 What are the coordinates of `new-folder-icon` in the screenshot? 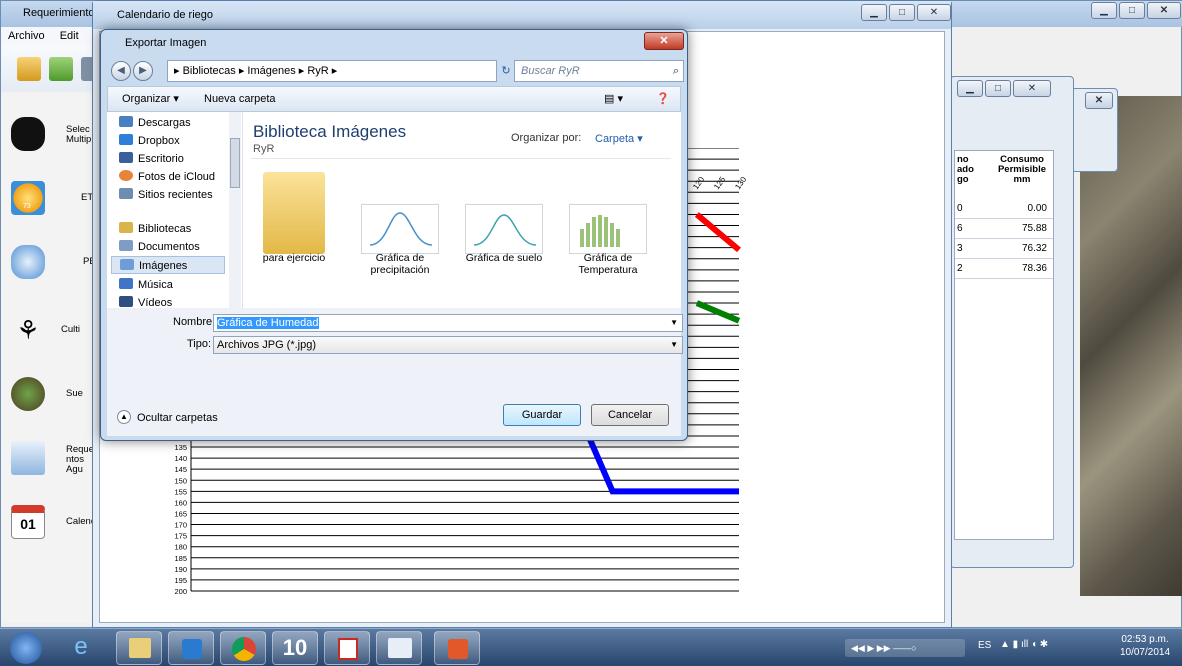 It's located at (29, 69).